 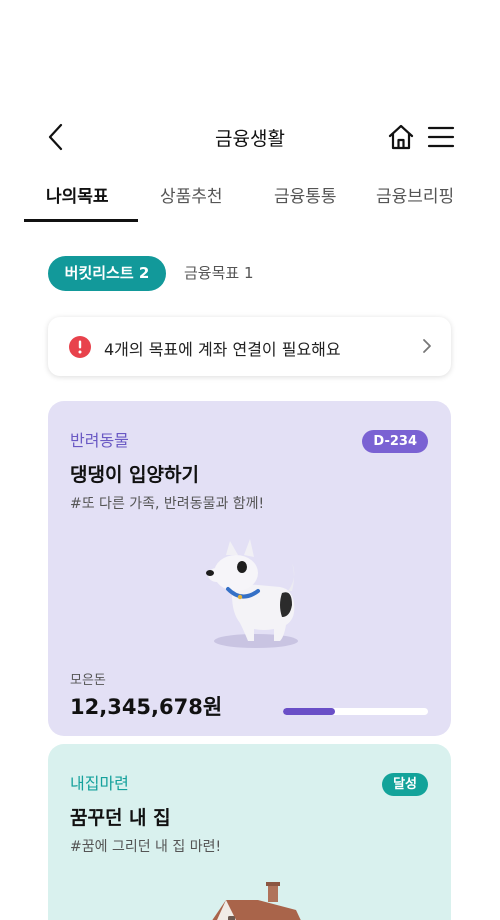 What do you see at coordinates (191, 194) in the screenshot?
I see `tab-product-recommend: 상품추천` at bounding box center [191, 194].